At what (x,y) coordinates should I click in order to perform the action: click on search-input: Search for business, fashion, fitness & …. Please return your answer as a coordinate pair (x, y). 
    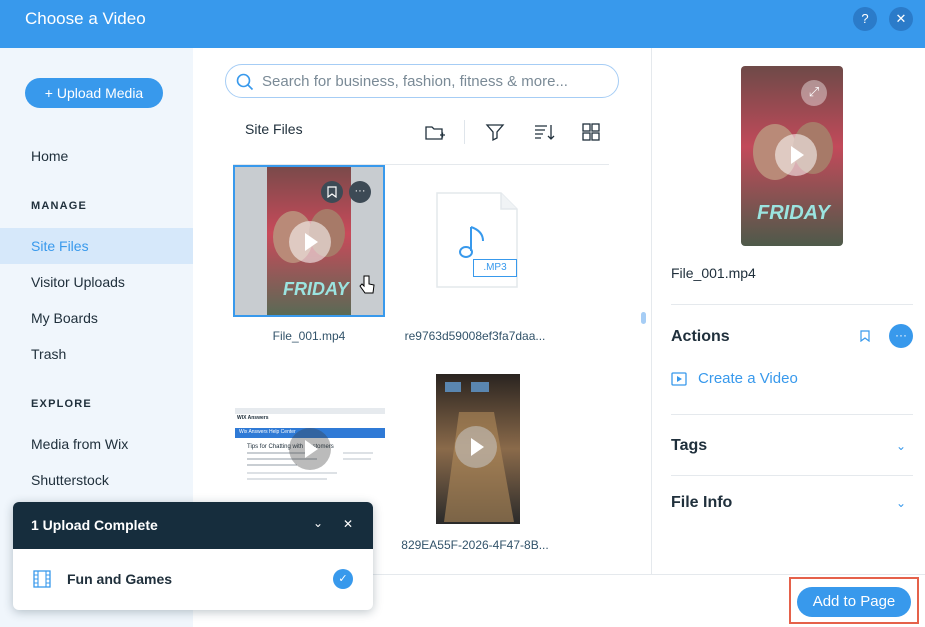
    Looking at the image, I should click on (422, 81).